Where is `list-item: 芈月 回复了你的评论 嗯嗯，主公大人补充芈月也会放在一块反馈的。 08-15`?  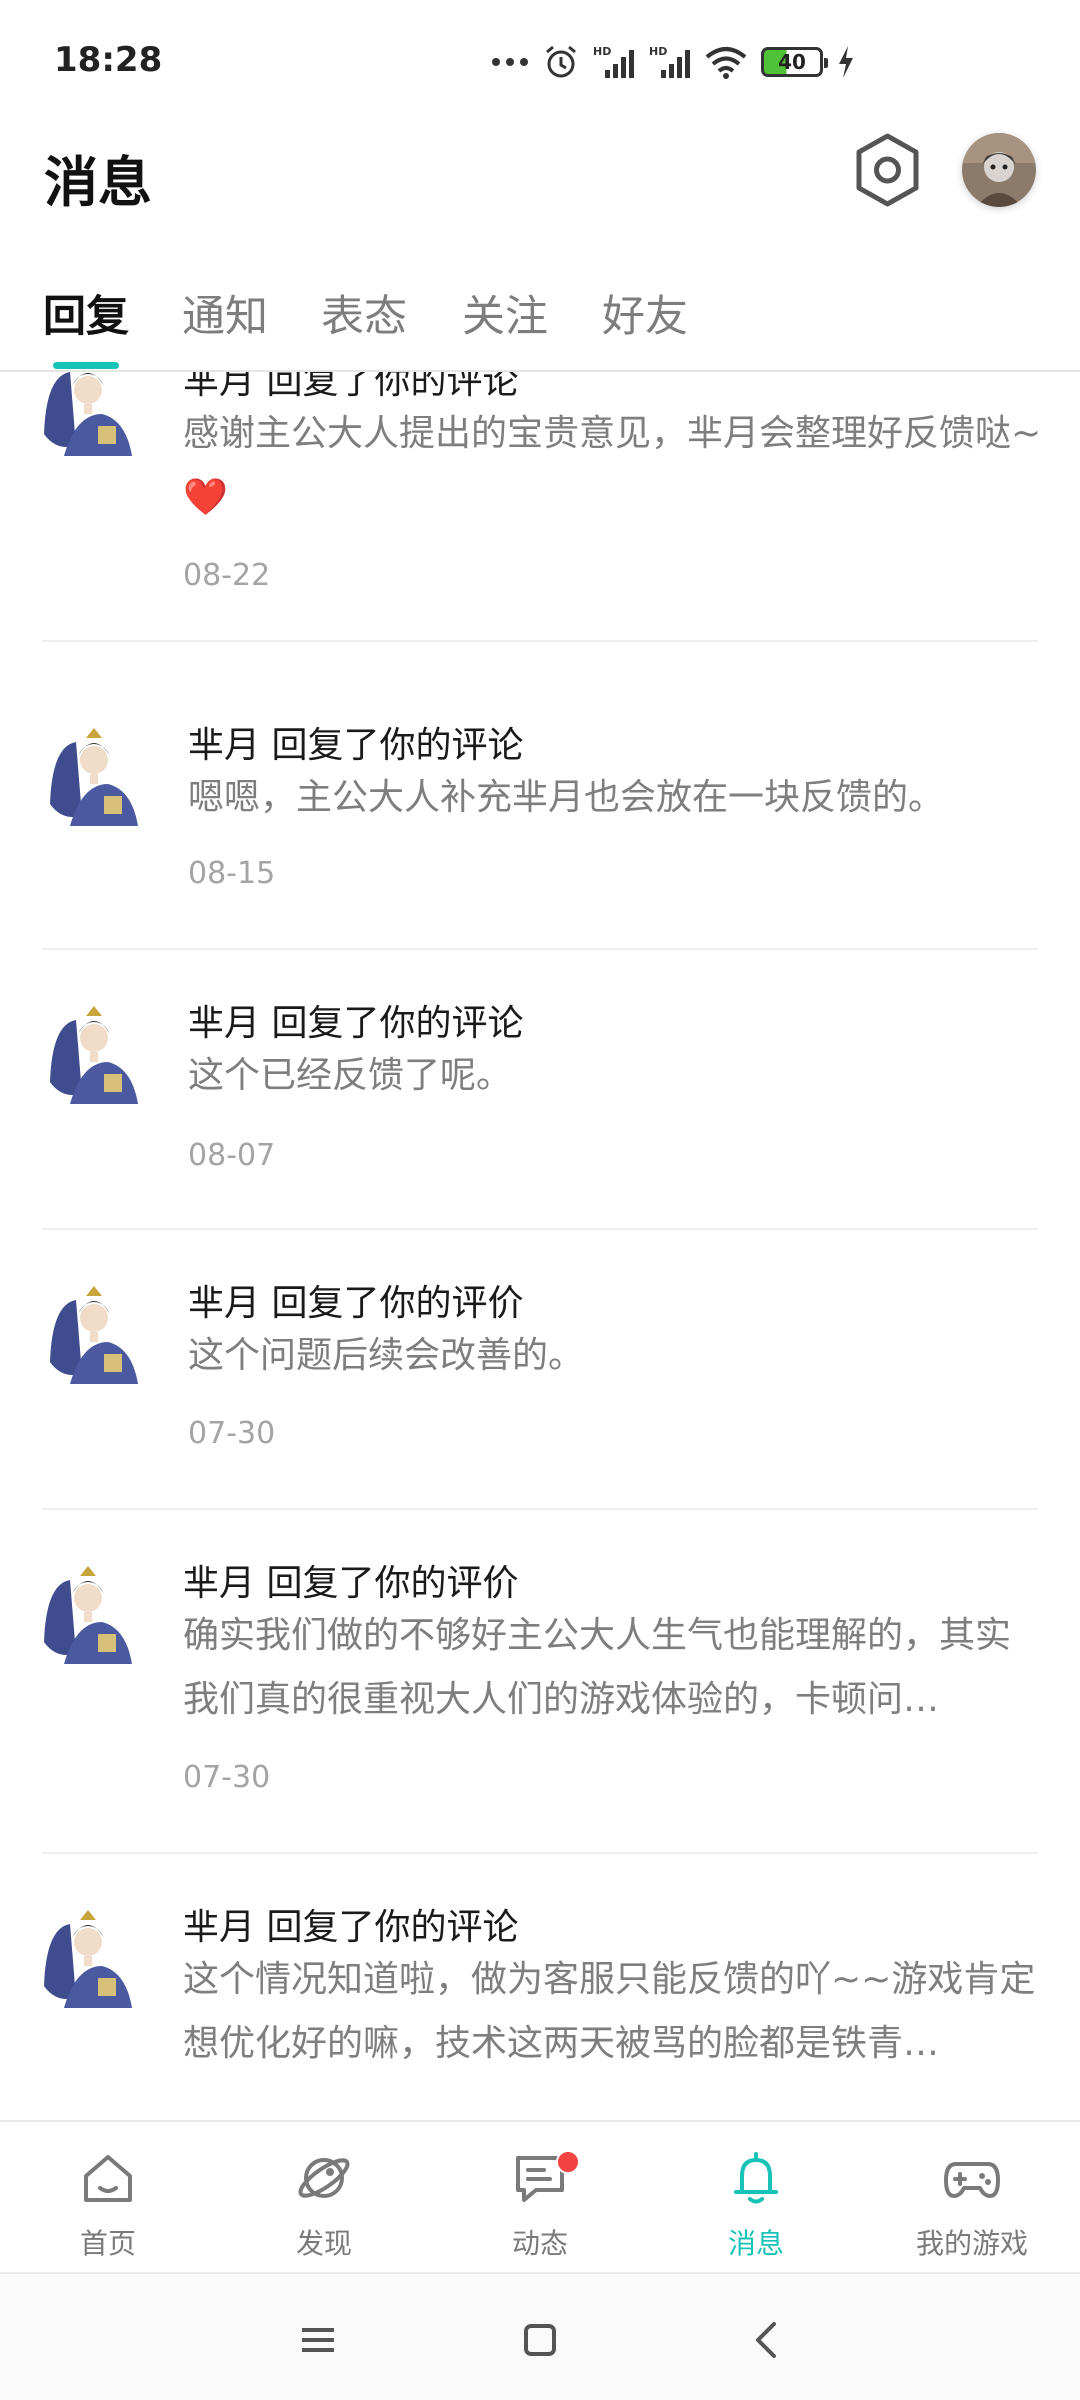 list-item: 芈月 回复了你的评论 嗯嗯，主公大人补充芈月也会放在一块反馈的。 08-15 is located at coordinates (540, 810).